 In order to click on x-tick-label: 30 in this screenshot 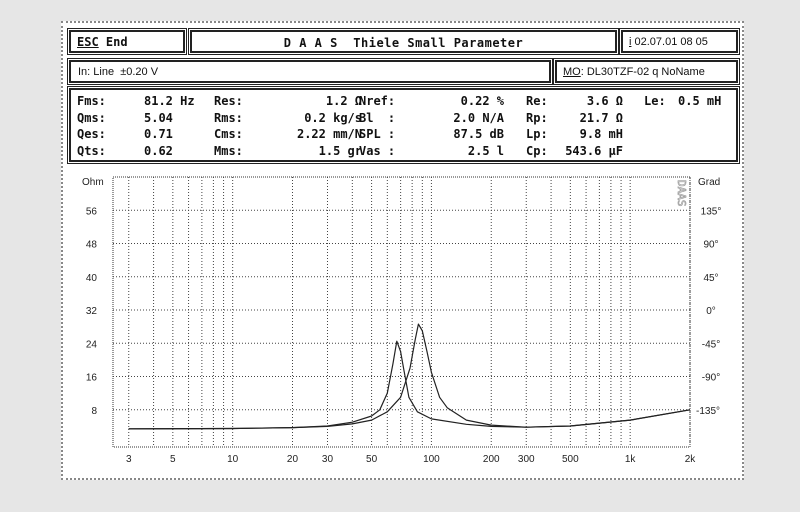, I will do `click(328, 459)`.